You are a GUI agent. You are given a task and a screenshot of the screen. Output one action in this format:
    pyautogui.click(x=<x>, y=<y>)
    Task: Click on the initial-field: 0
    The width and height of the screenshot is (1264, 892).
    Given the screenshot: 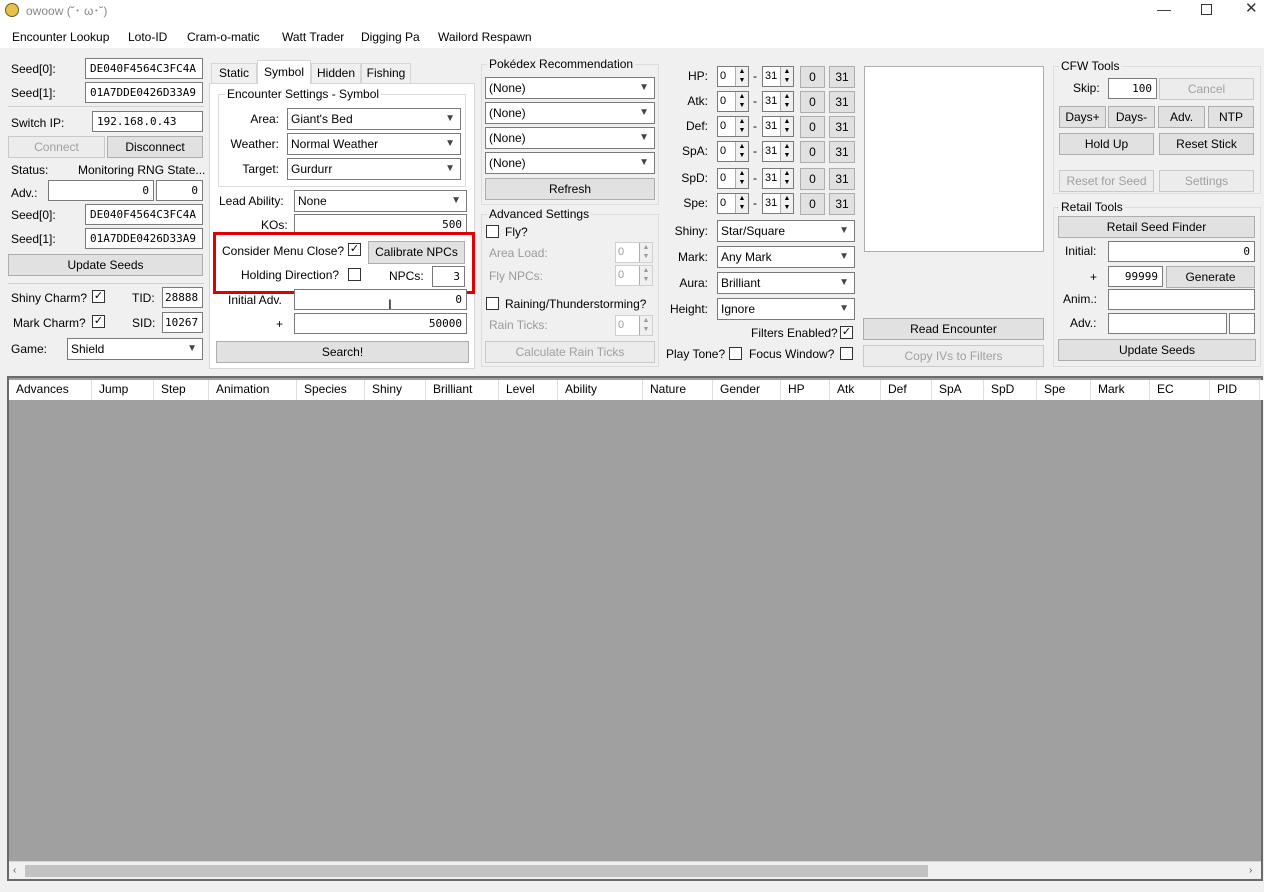 What is the action you would take?
    pyautogui.click(x=1181, y=251)
    